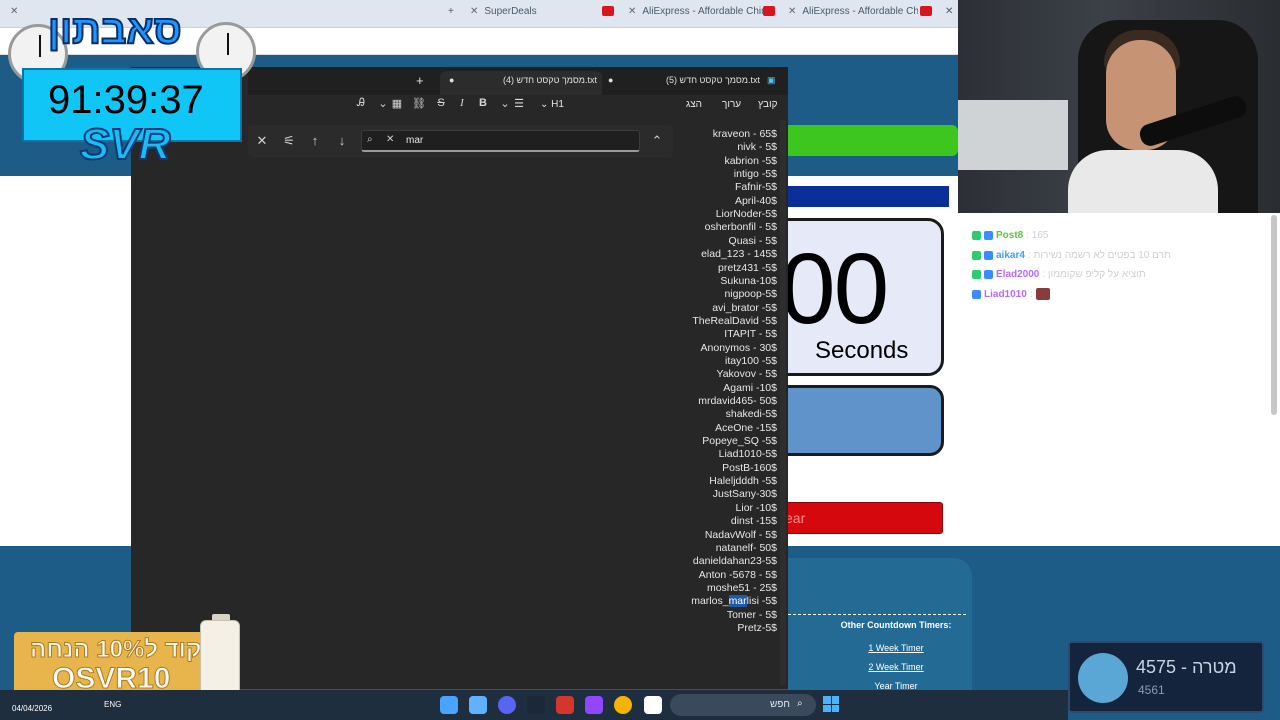  What do you see at coordinates (112, 704) in the screenshot?
I see `language-indicator: ENG` at bounding box center [112, 704].